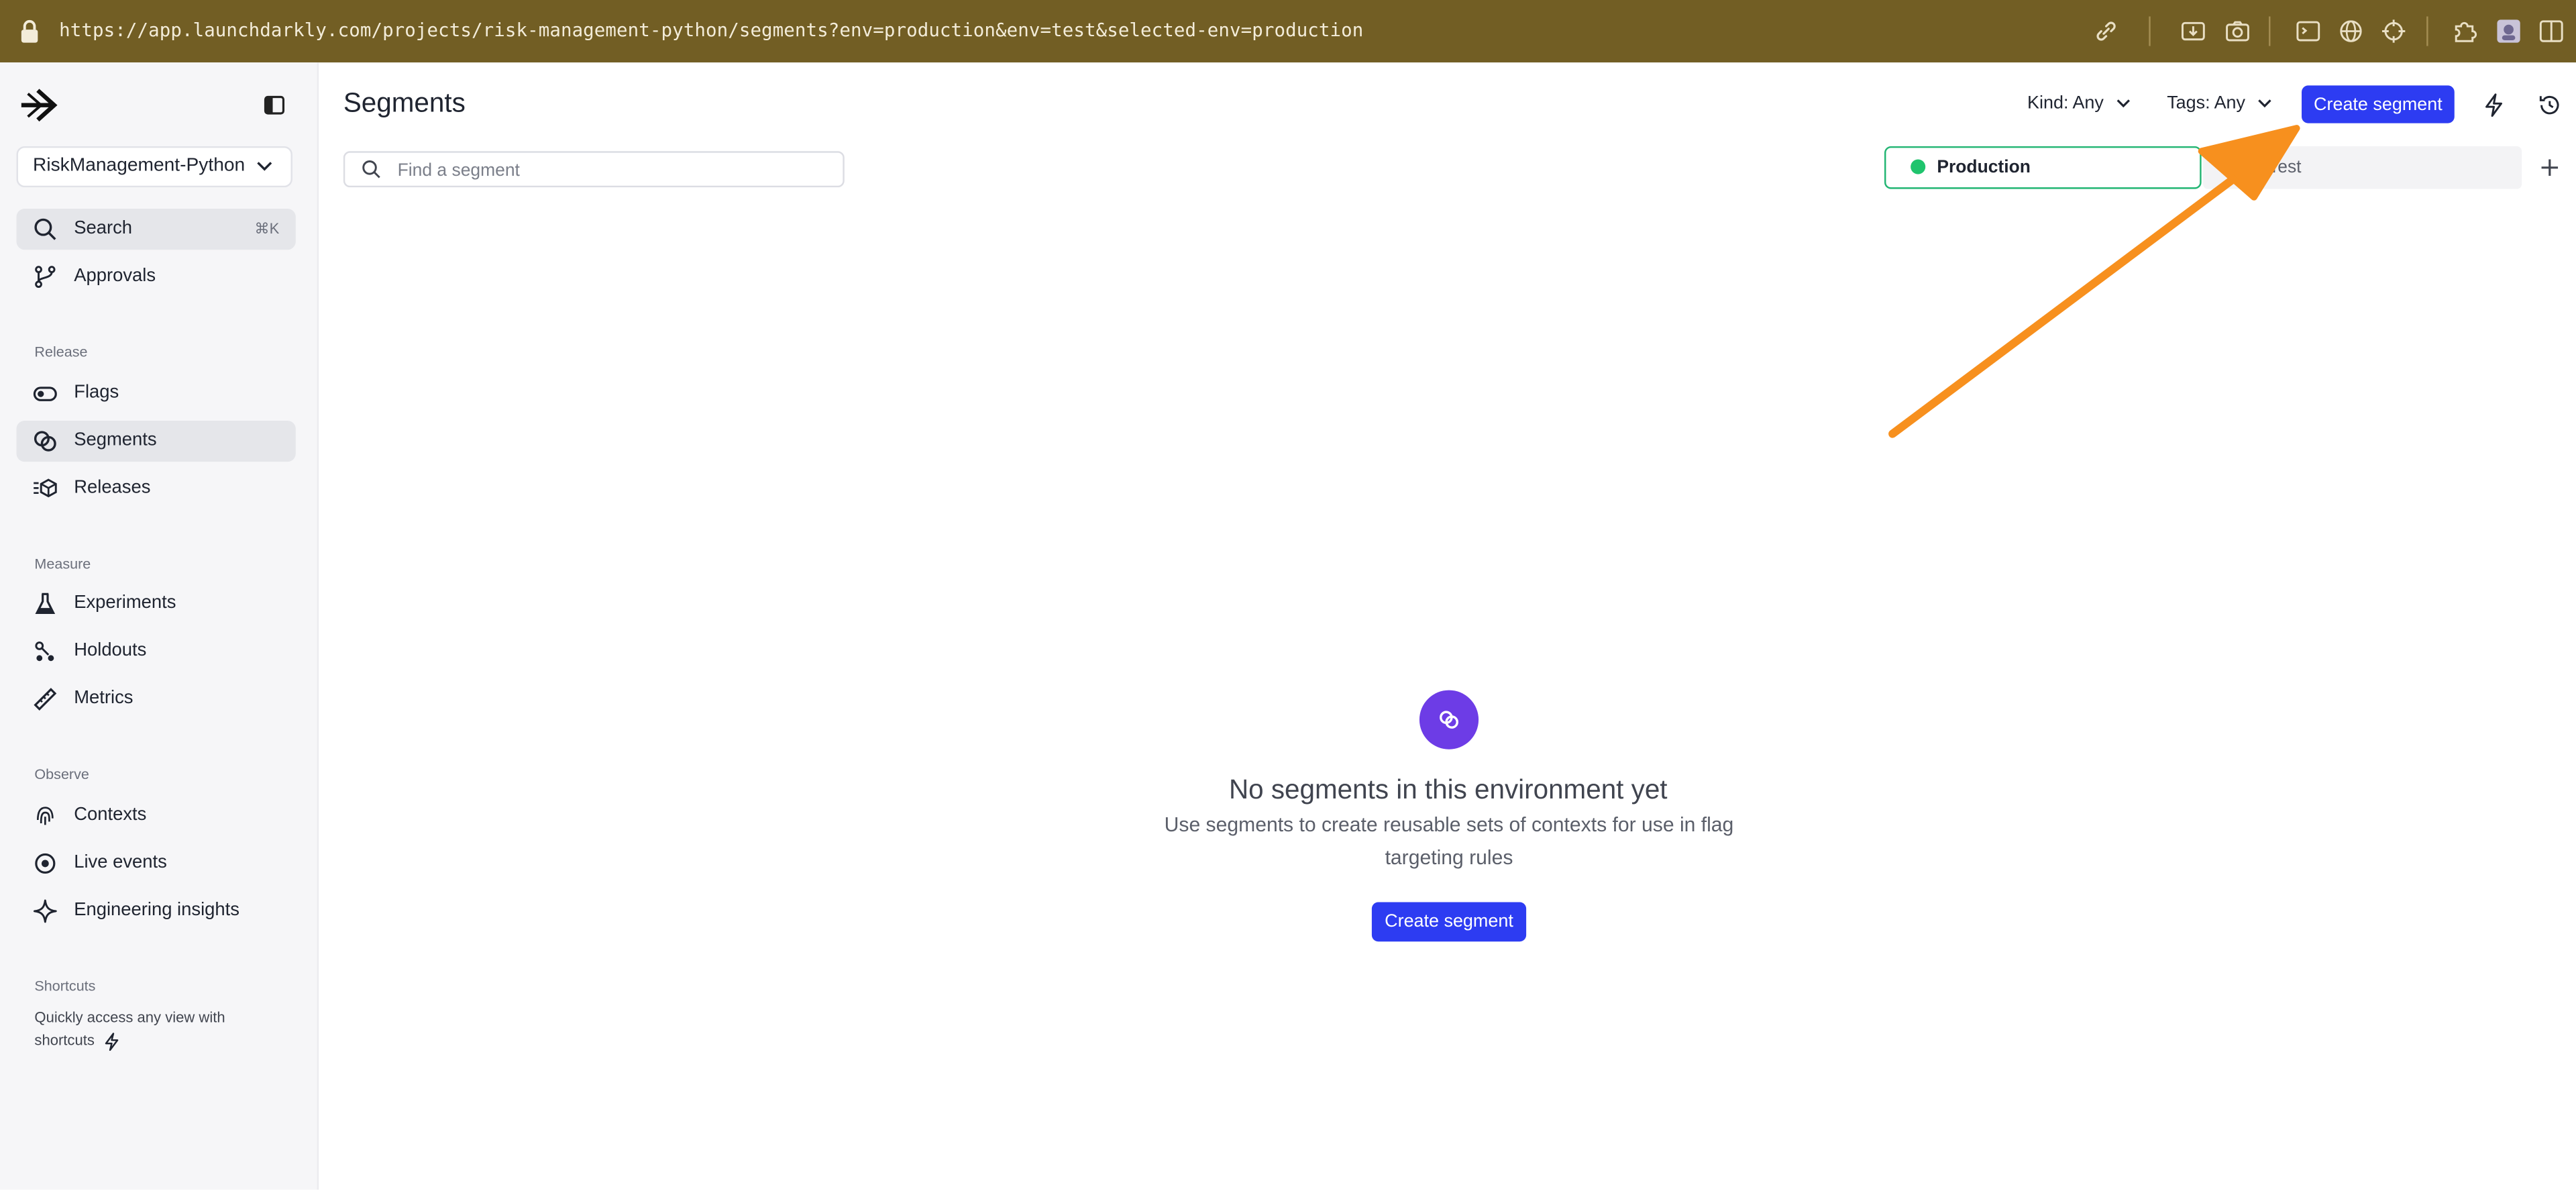  I want to click on shortcuts-hint: Quickly access any view with shortcuts, so click(149, 1029).